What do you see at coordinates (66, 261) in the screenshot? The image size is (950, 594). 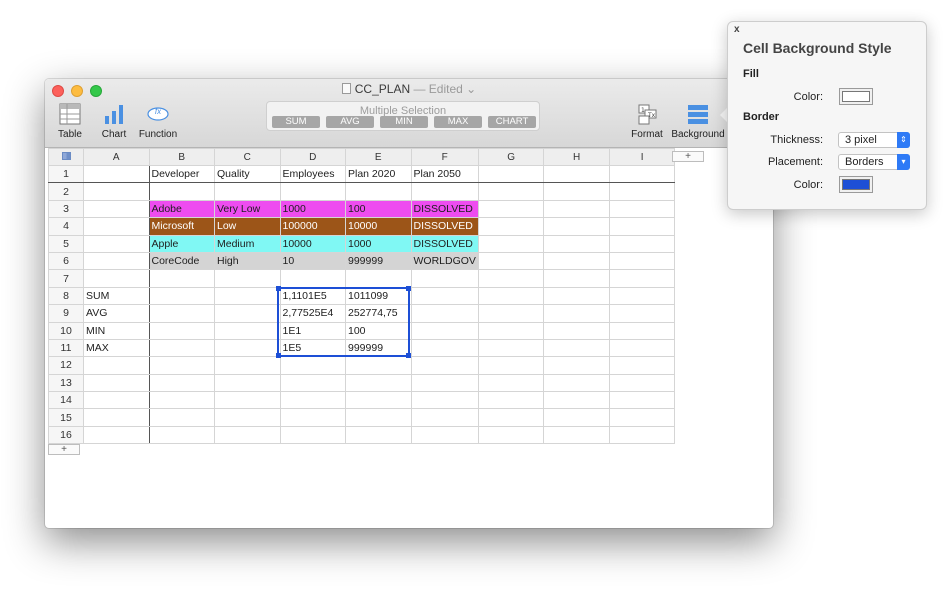 I see `row-header: 6` at bounding box center [66, 261].